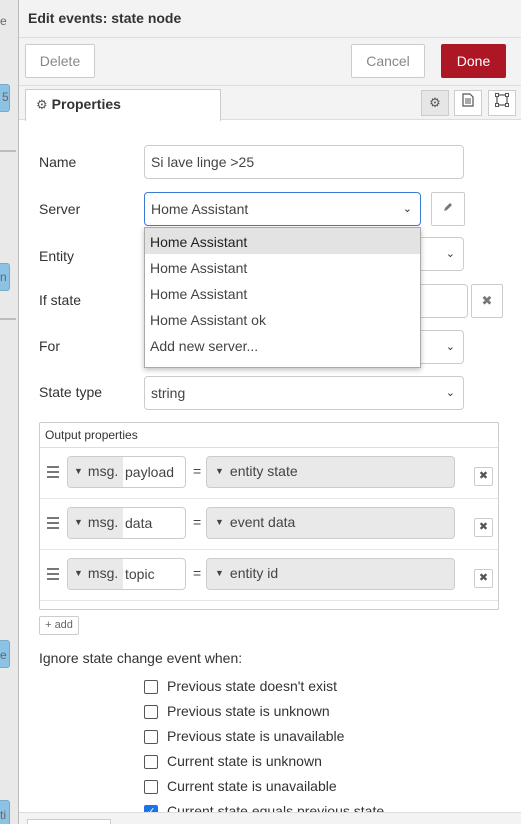 This screenshot has width=521, height=824. Describe the element at coordinates (270, 818) in the screenshot. I see `tray-footer` at that location.